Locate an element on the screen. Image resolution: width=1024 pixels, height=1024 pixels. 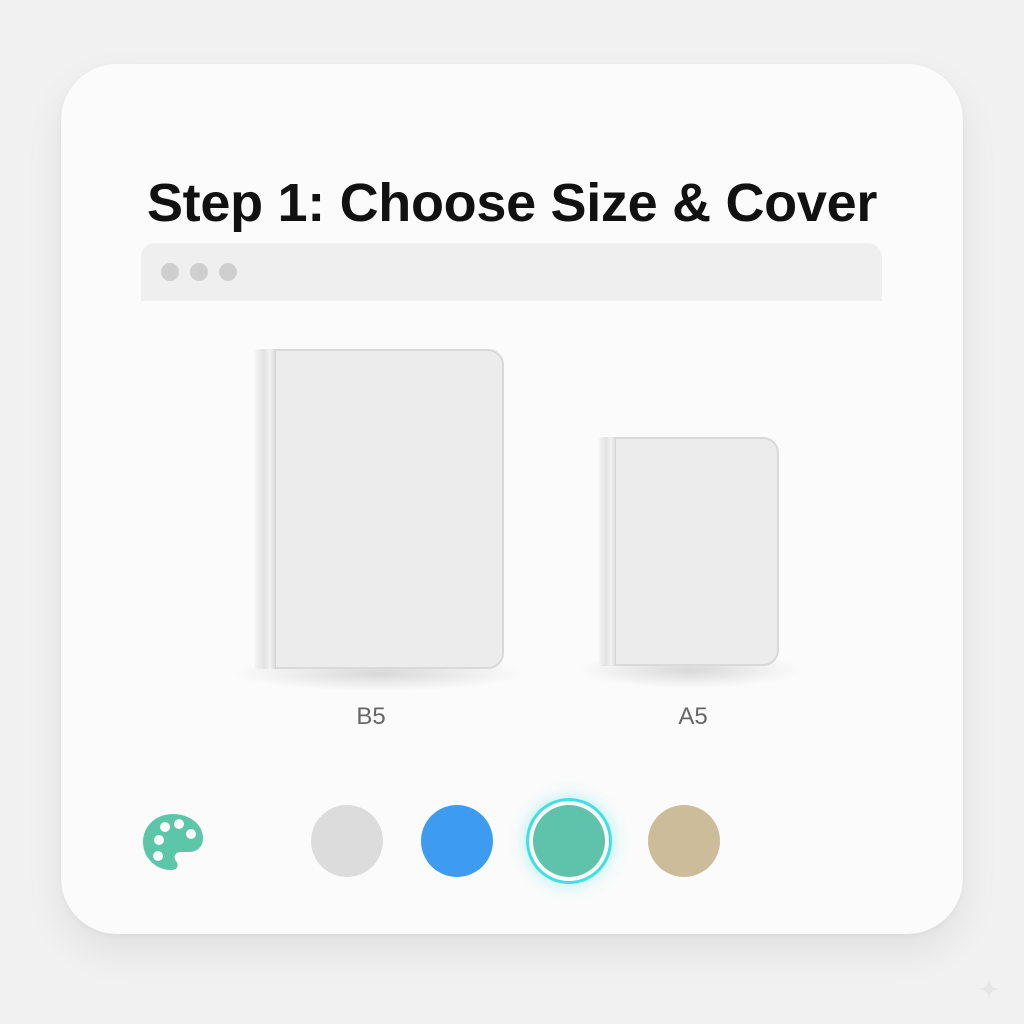
cover-color-beige-swatch is located at coordinates (684, 841).